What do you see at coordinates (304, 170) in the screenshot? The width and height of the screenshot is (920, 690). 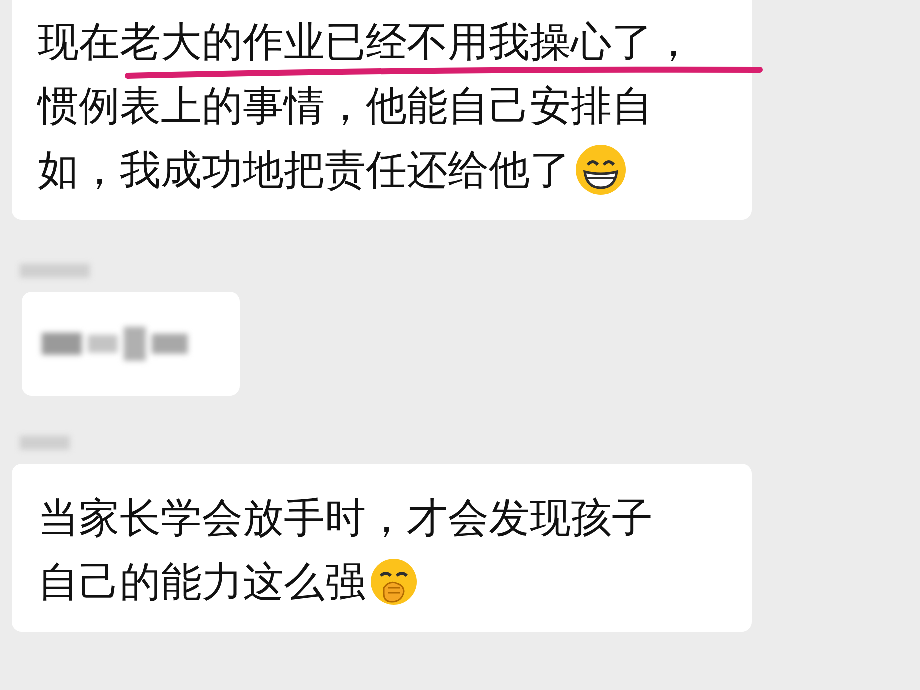 I see `message-text: 如，我成功地把责任还给他了` at bounding box center [304, 170].